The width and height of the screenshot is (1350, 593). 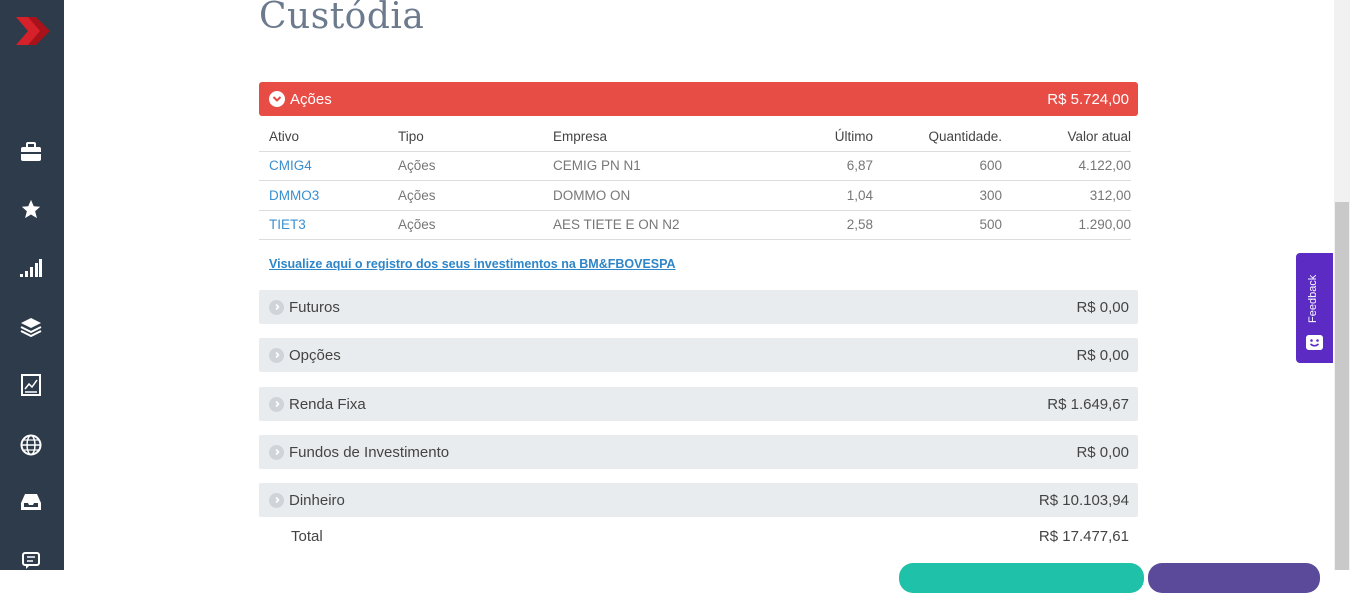 I want to click on ativo-link: TIET3, so click(x=323, y=224).